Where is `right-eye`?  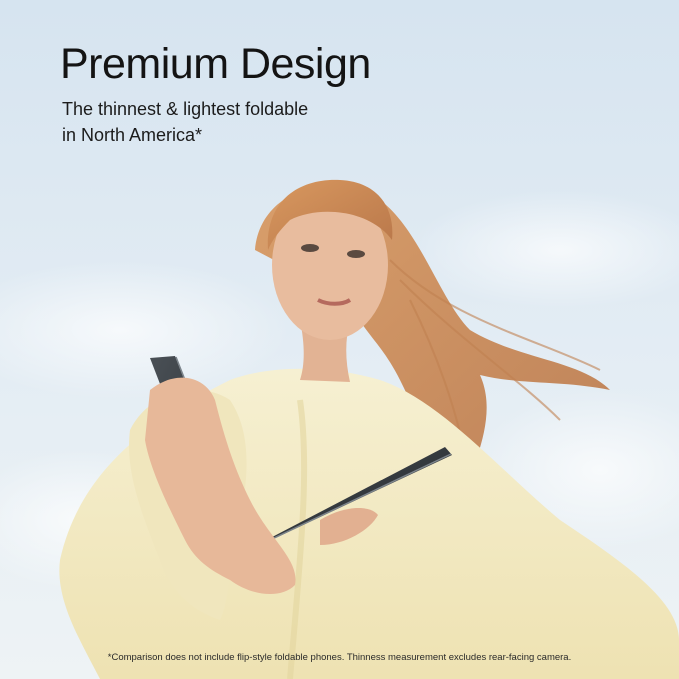 right-eye is located at coordinates (356, 254).